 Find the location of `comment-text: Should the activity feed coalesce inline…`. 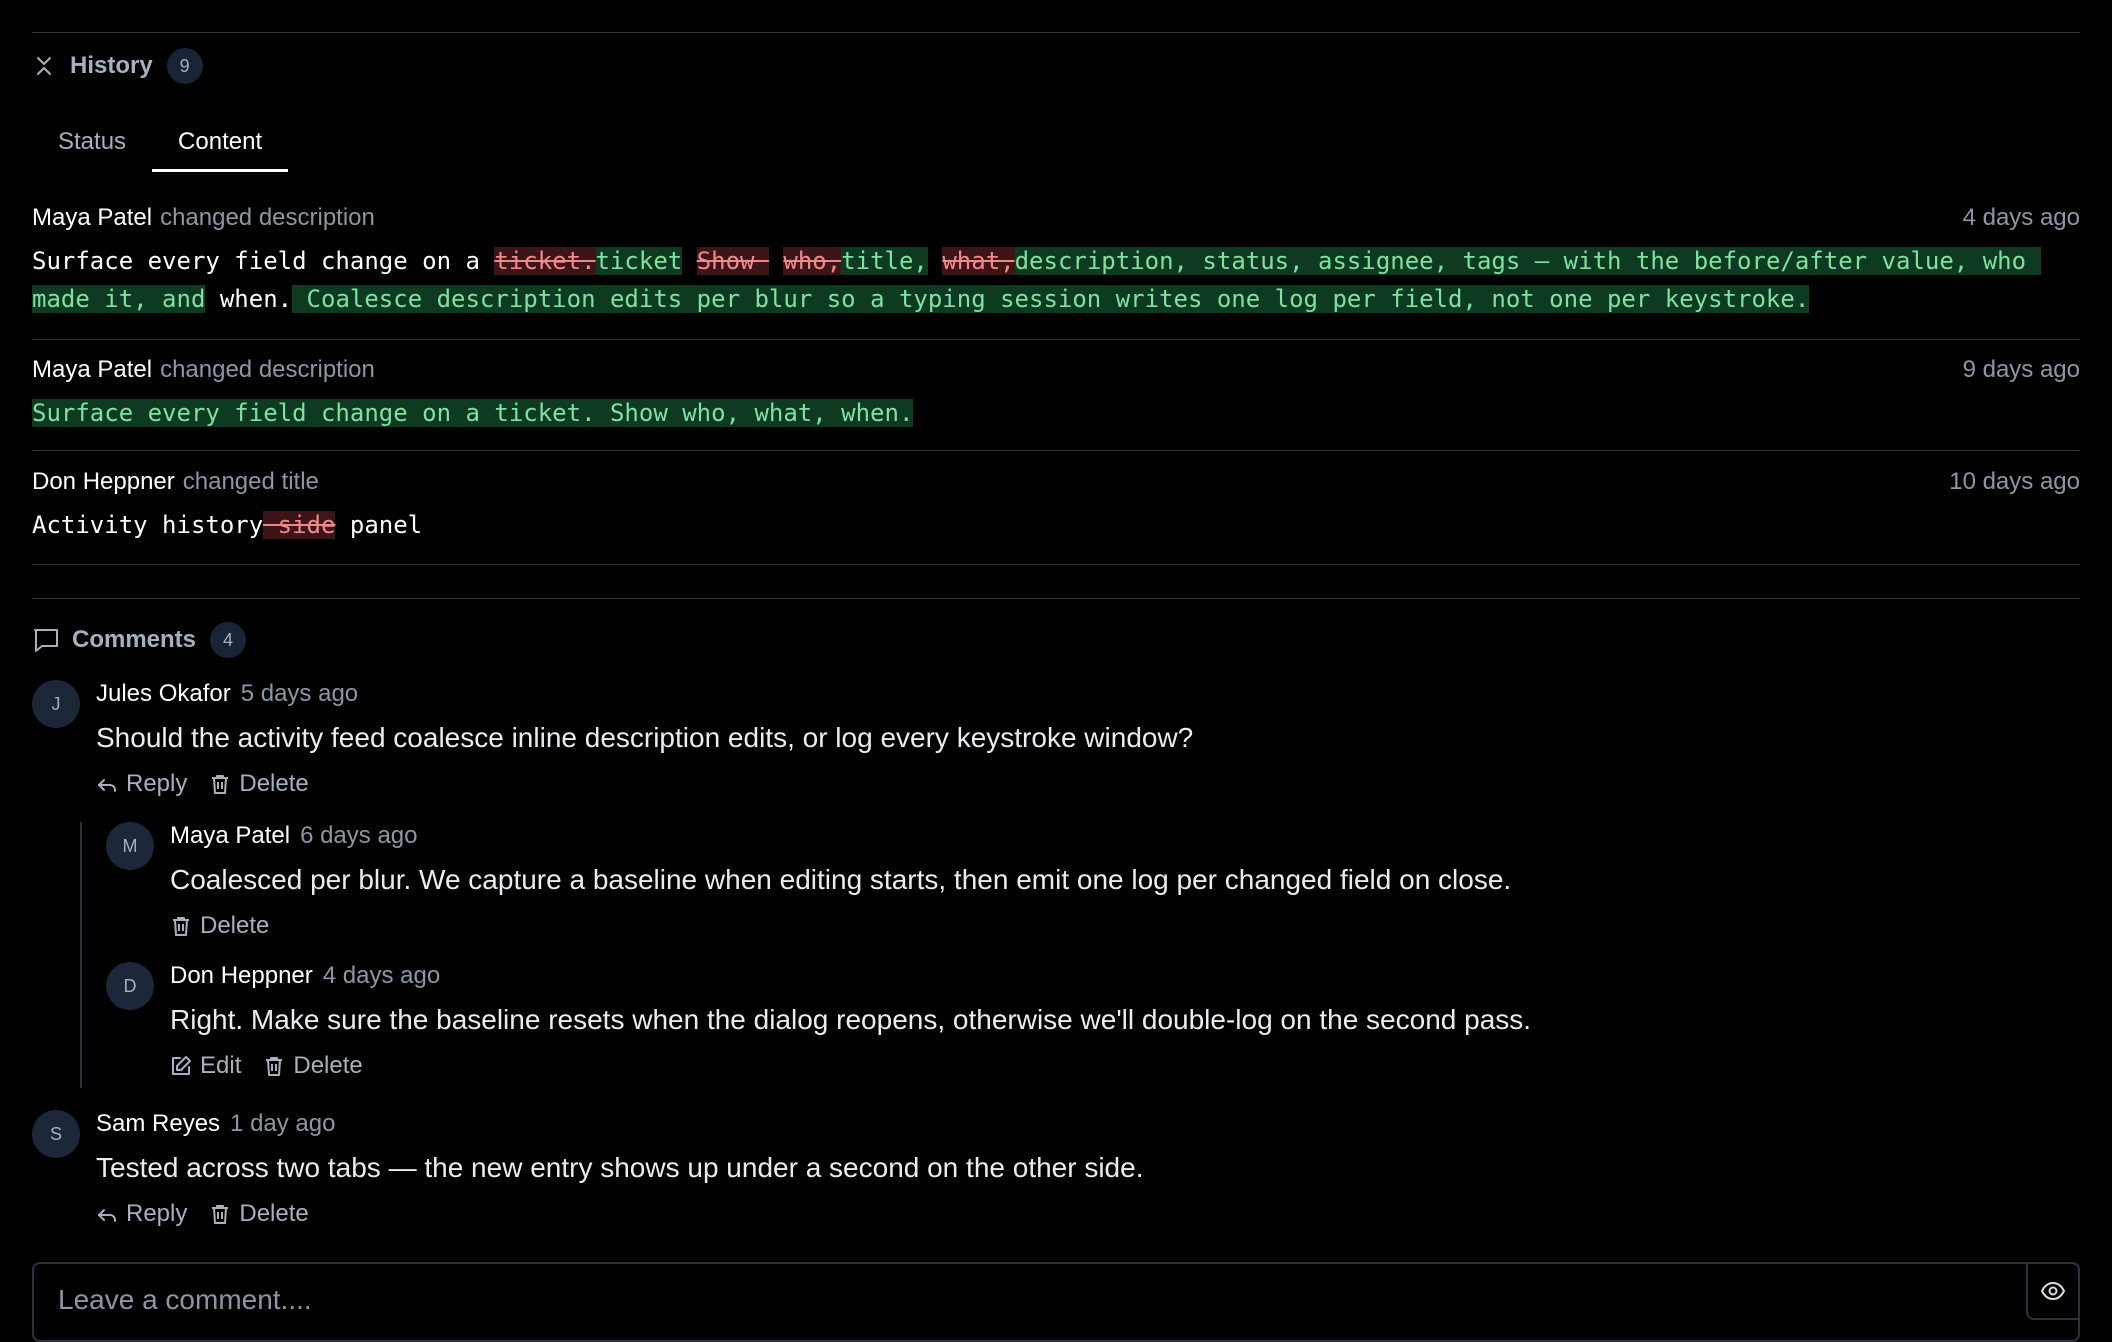

comment-text: Should the activity feed coalesce inline… is located at coordinates (645, 737).